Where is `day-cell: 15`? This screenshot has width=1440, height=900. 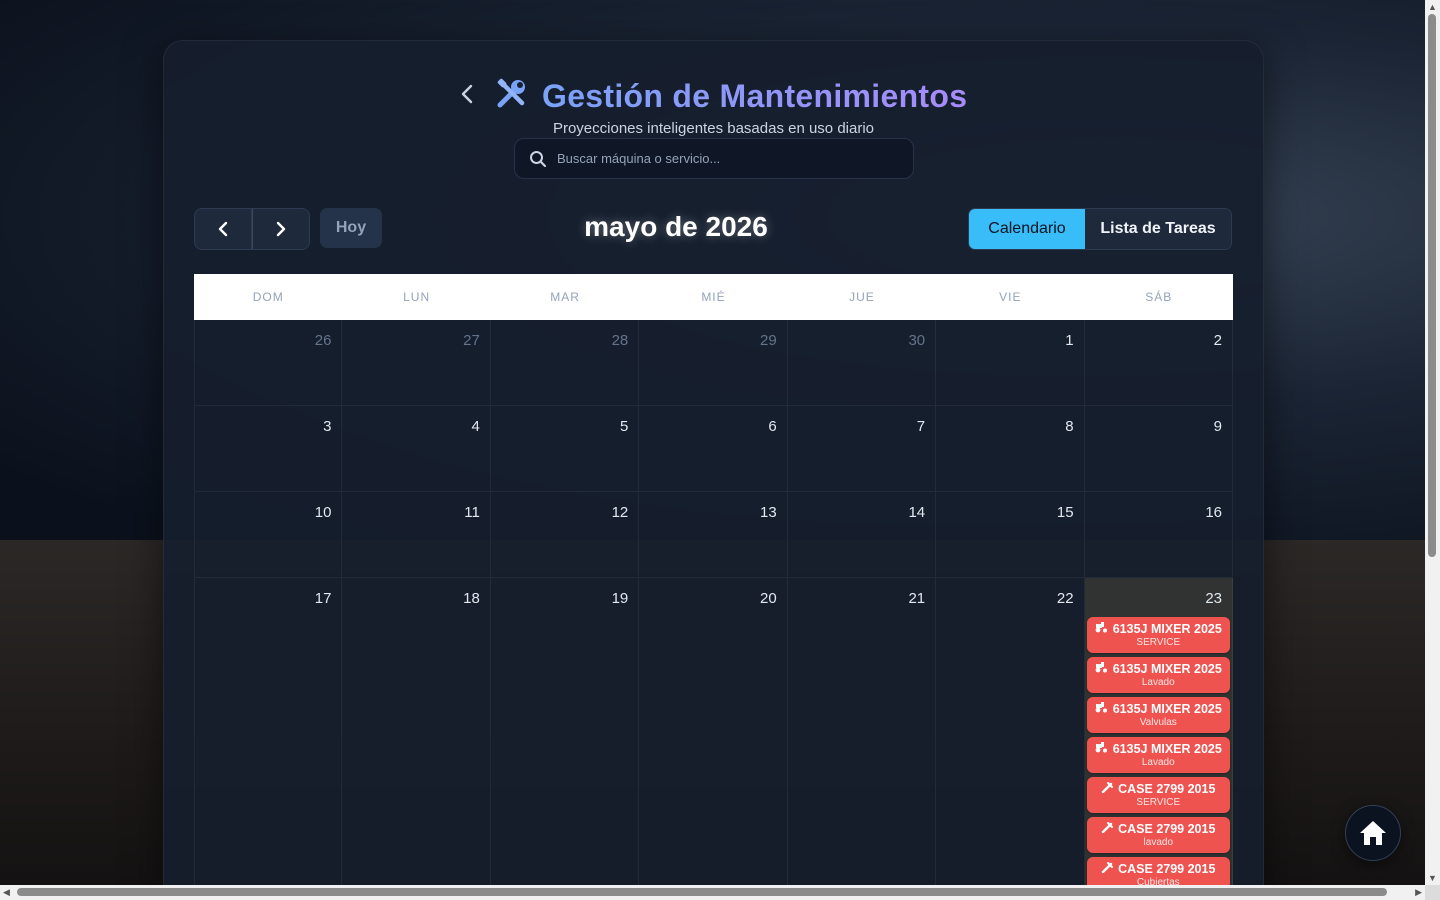
day-cell: 15 is located at coordinates (1010, 535).